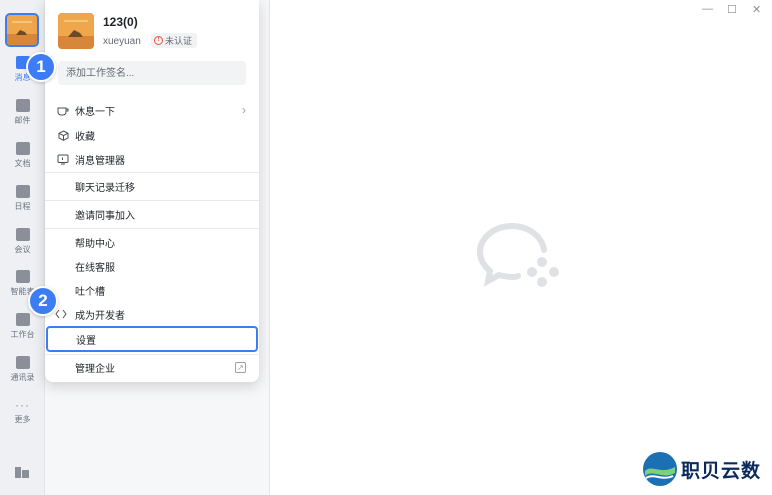  Describe the element at coordinates (41, 67) in the screenshot. I see `step-callout-1: 1` at that location.